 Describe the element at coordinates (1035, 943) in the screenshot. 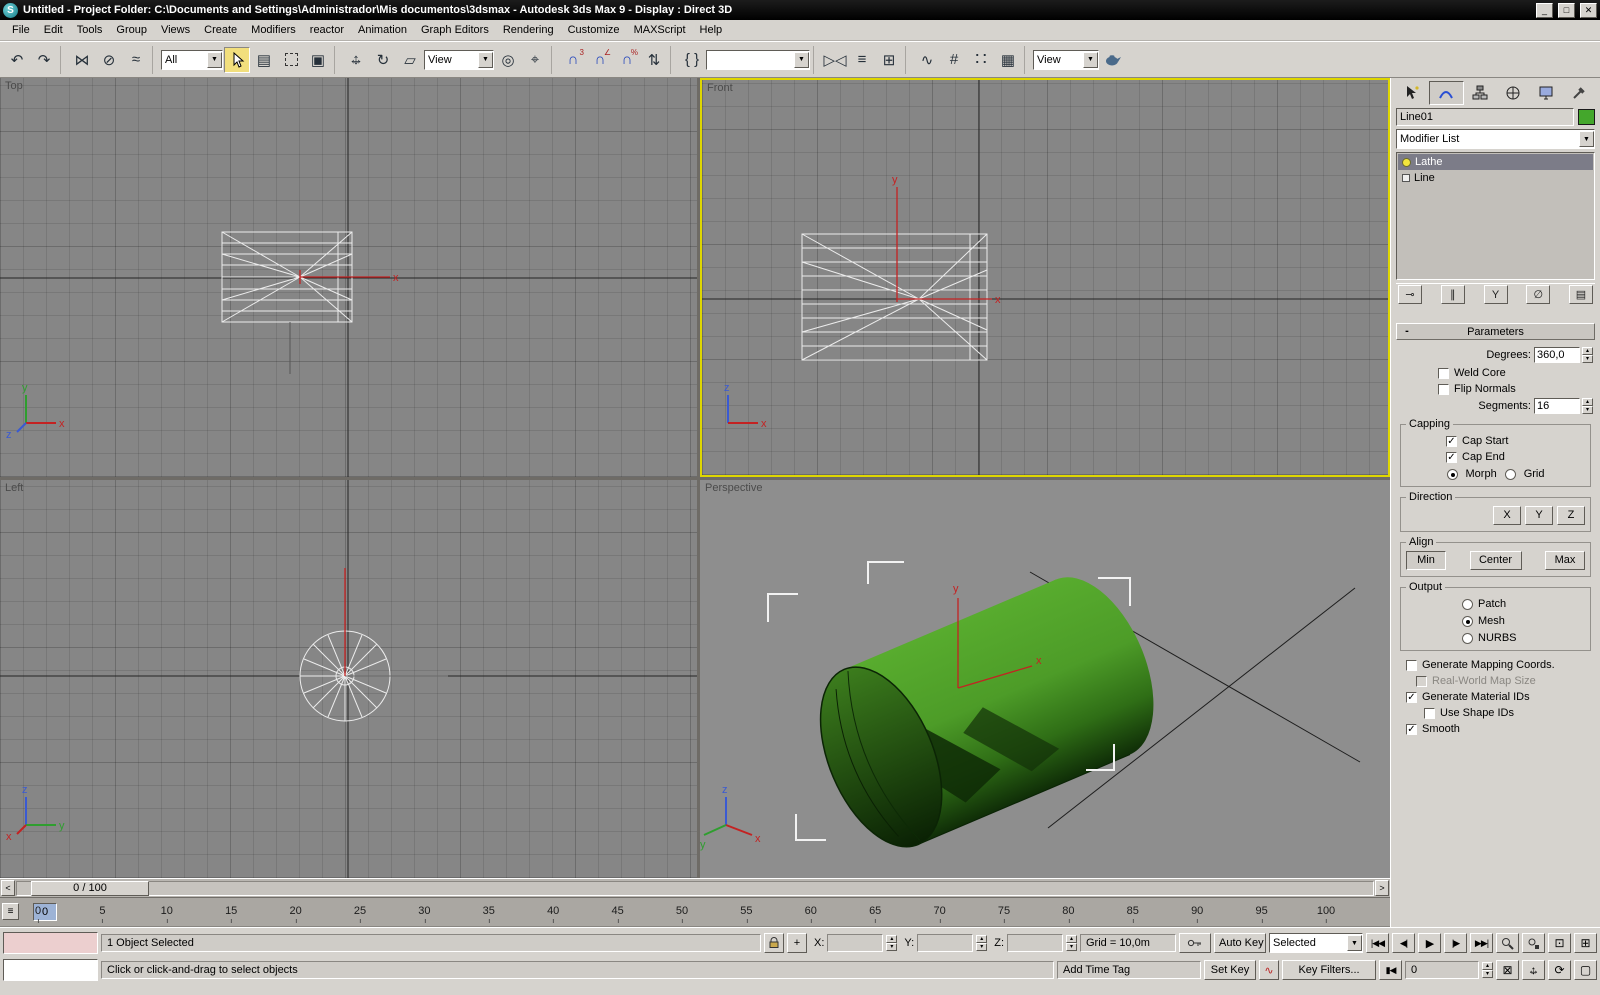

I see `z-coordinate-field` at that location.